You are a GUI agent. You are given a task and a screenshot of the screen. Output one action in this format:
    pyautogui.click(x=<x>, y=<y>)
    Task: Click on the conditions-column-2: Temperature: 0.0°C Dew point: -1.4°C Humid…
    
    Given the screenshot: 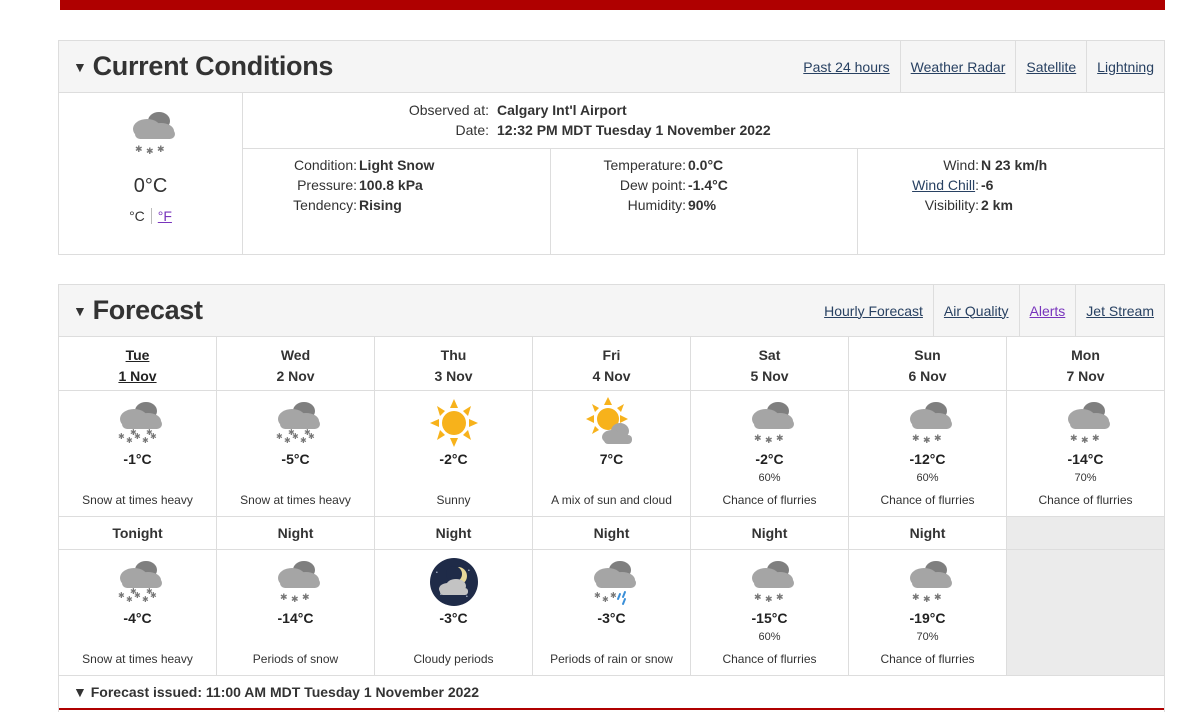 What is the action you would take?
    pyautogui.click(x=703, y=202)
    